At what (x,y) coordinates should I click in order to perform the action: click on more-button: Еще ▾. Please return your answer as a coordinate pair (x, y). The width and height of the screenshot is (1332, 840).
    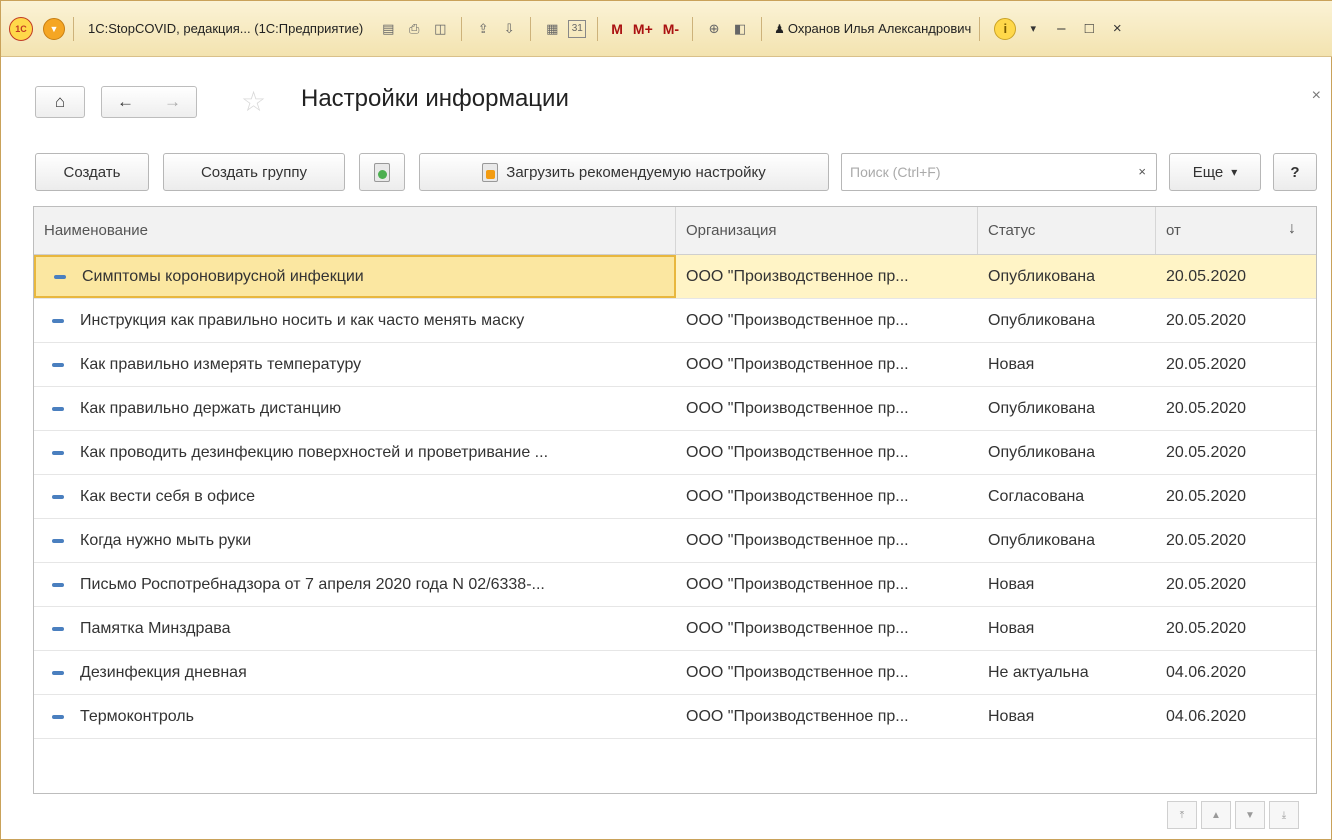
    Looking at the image, I should click on (1215, 172).